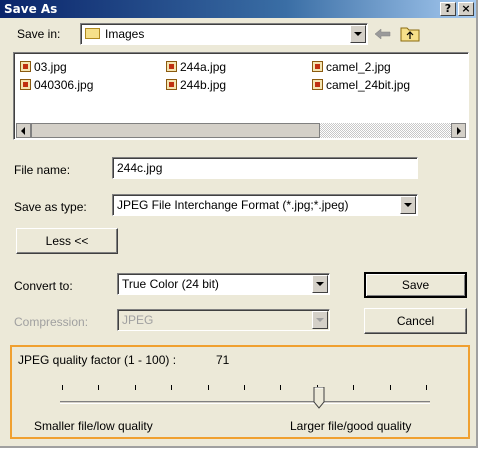  What do you see at coordinates (92, 33) in the screenshot?
I see `folder-icon` at bounding box center [92, 33].